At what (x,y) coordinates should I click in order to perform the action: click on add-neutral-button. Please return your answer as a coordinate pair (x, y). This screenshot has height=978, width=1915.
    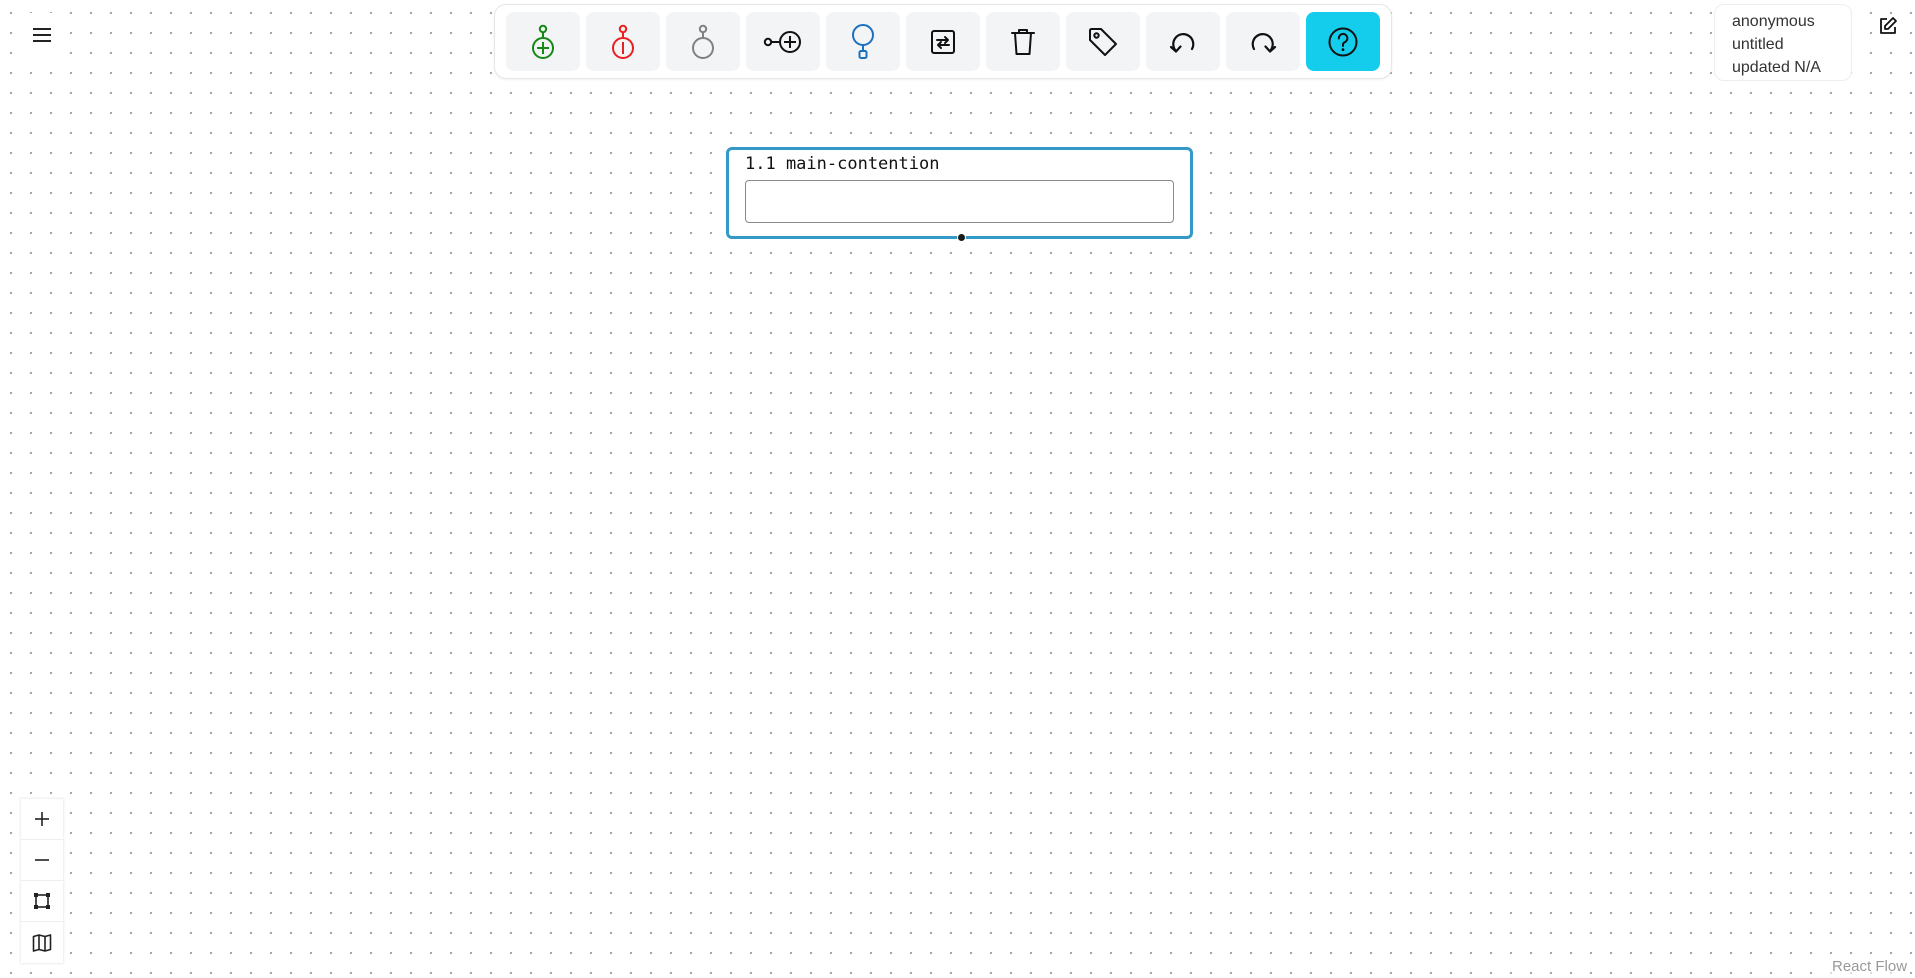
    Looking at the image, I should click on (703, 41).